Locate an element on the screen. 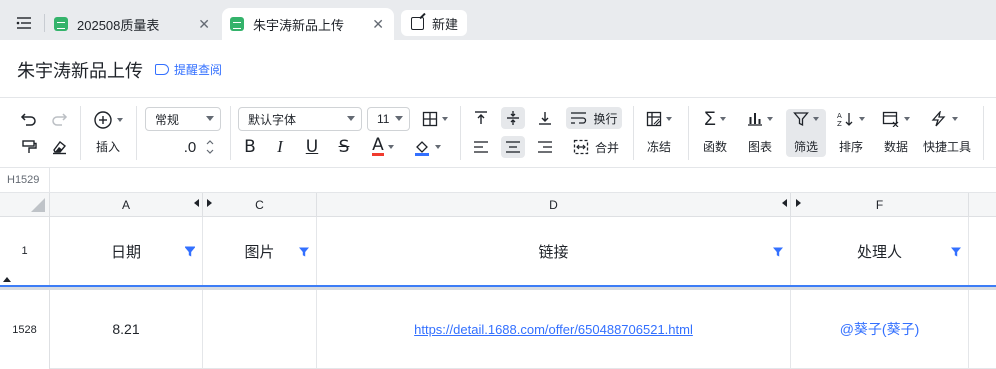 This screenshot has height=369, width=996. strikethrough-button: S is located at coordinates (344, 147).